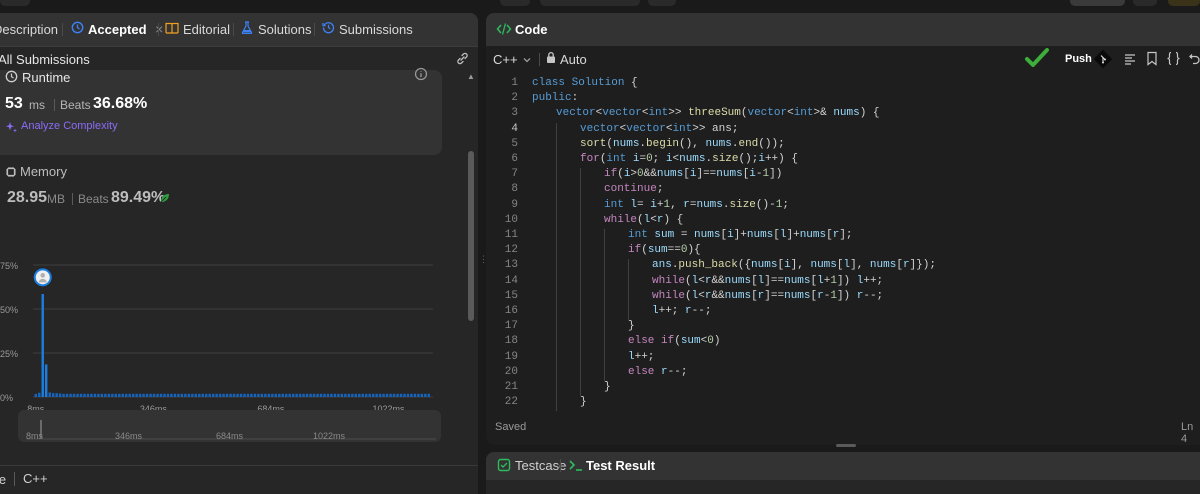  I want to click on runtime-unit: ms, so click(37, 105).